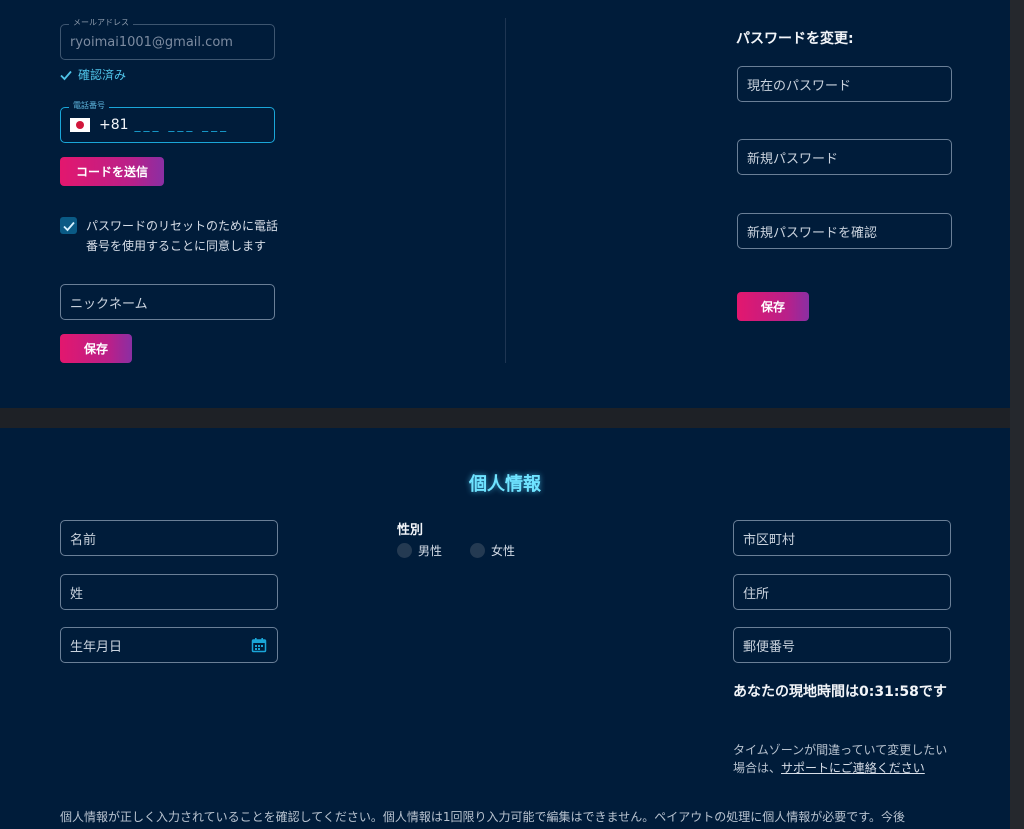 The image size is (1024, 829). I want to click on phone-input: 電話番号 +81 ___ ___ ___, so click(167, 121).